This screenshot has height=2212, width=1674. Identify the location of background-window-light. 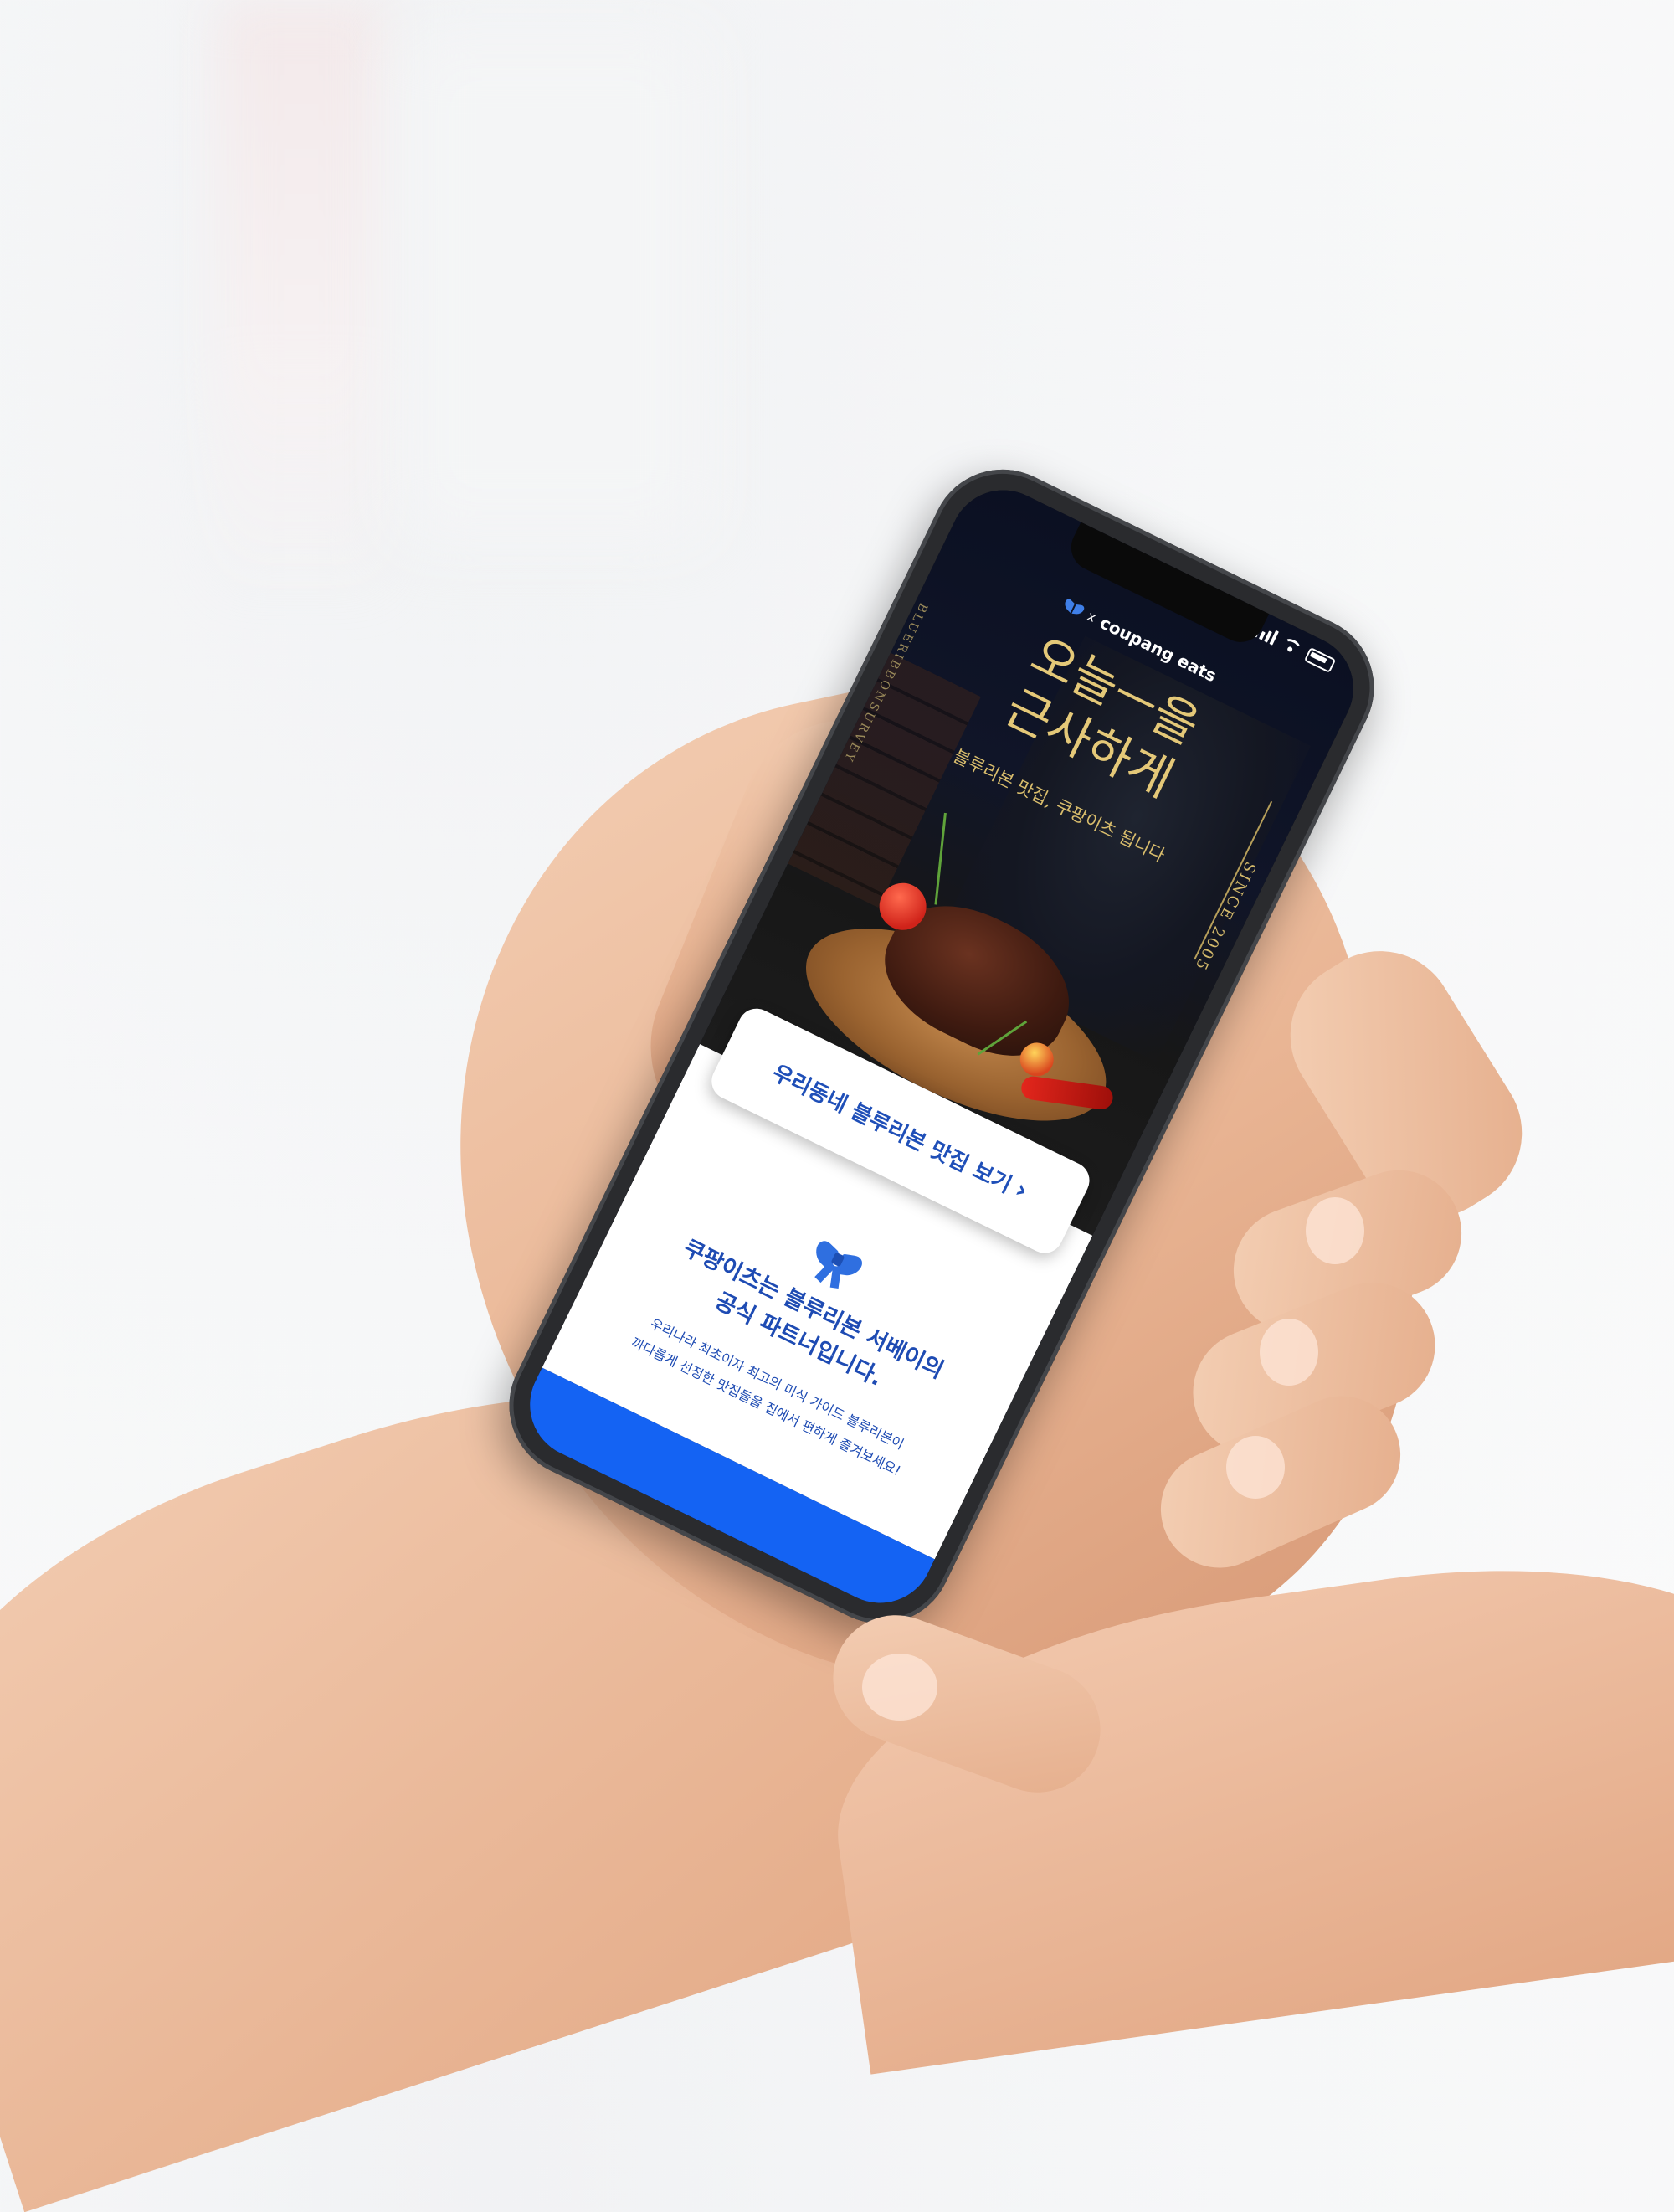
(301, 301).